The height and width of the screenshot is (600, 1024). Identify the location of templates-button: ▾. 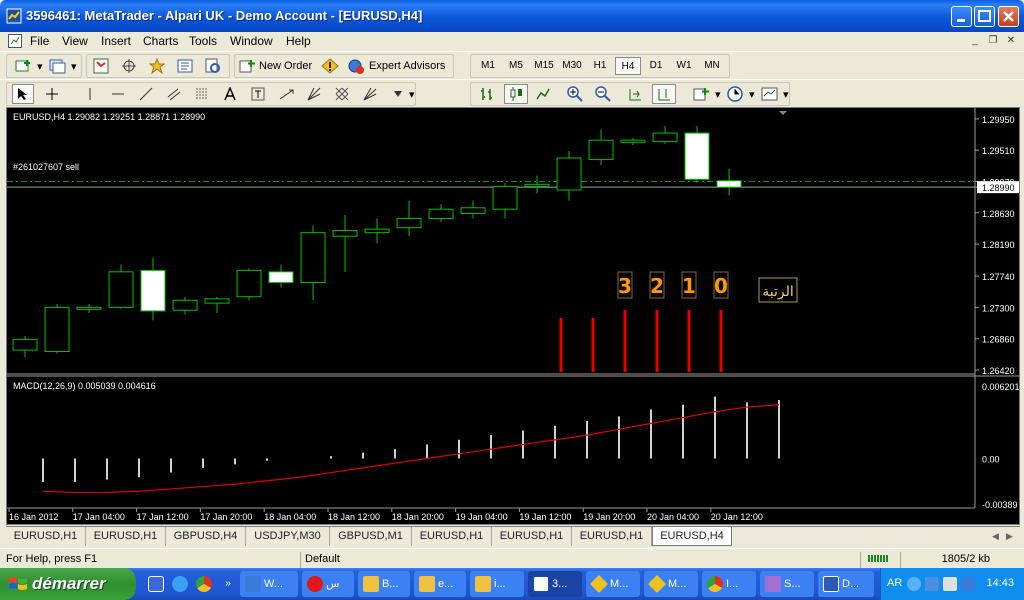
(775, 94).